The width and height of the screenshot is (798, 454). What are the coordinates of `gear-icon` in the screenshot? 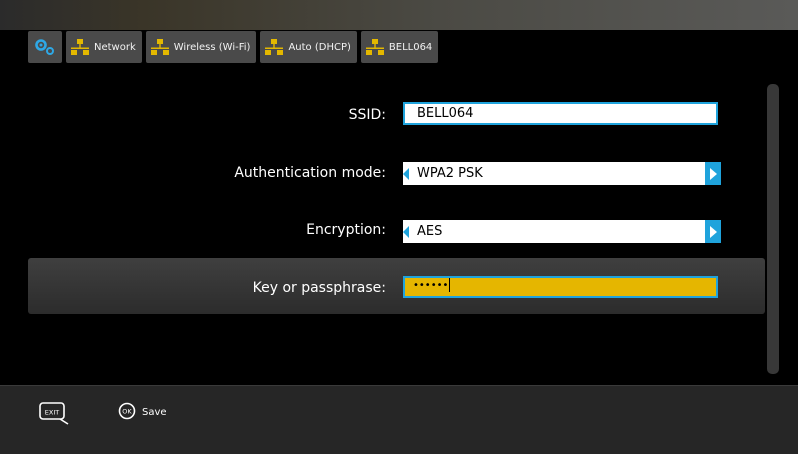 It's located at (45, 47).